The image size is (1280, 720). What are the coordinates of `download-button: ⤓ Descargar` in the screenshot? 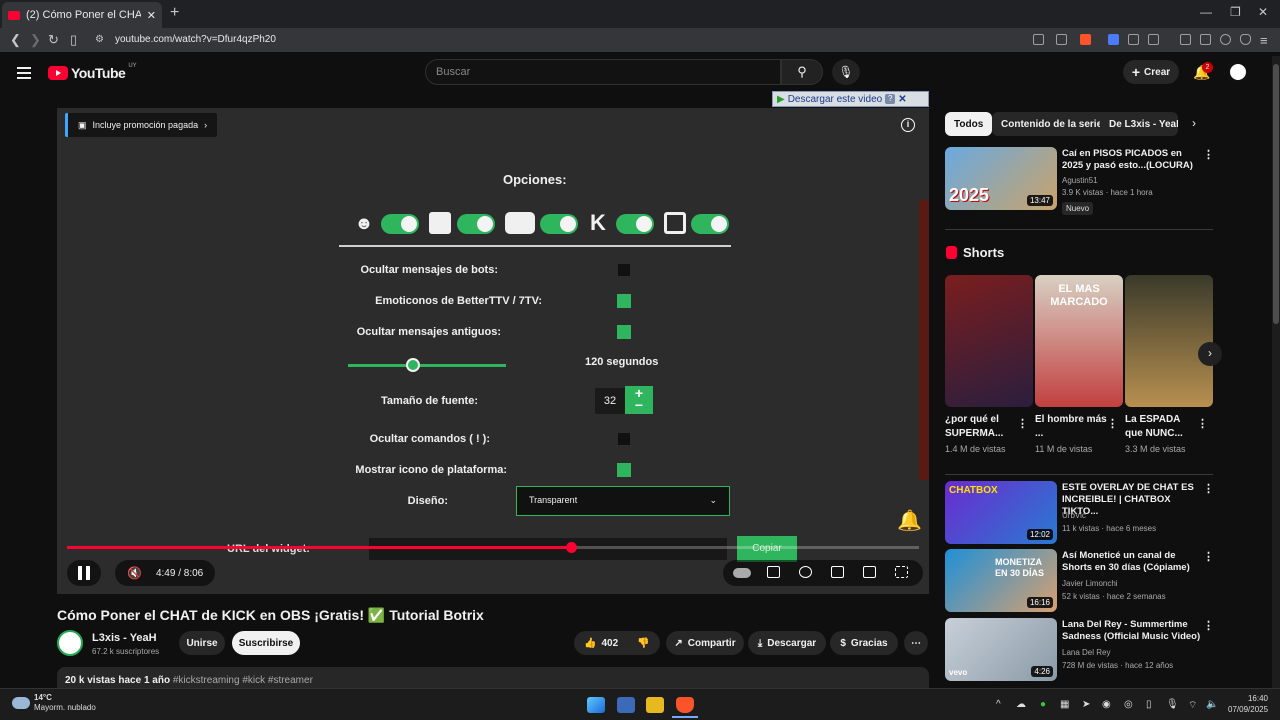 It's located at (787, 643).